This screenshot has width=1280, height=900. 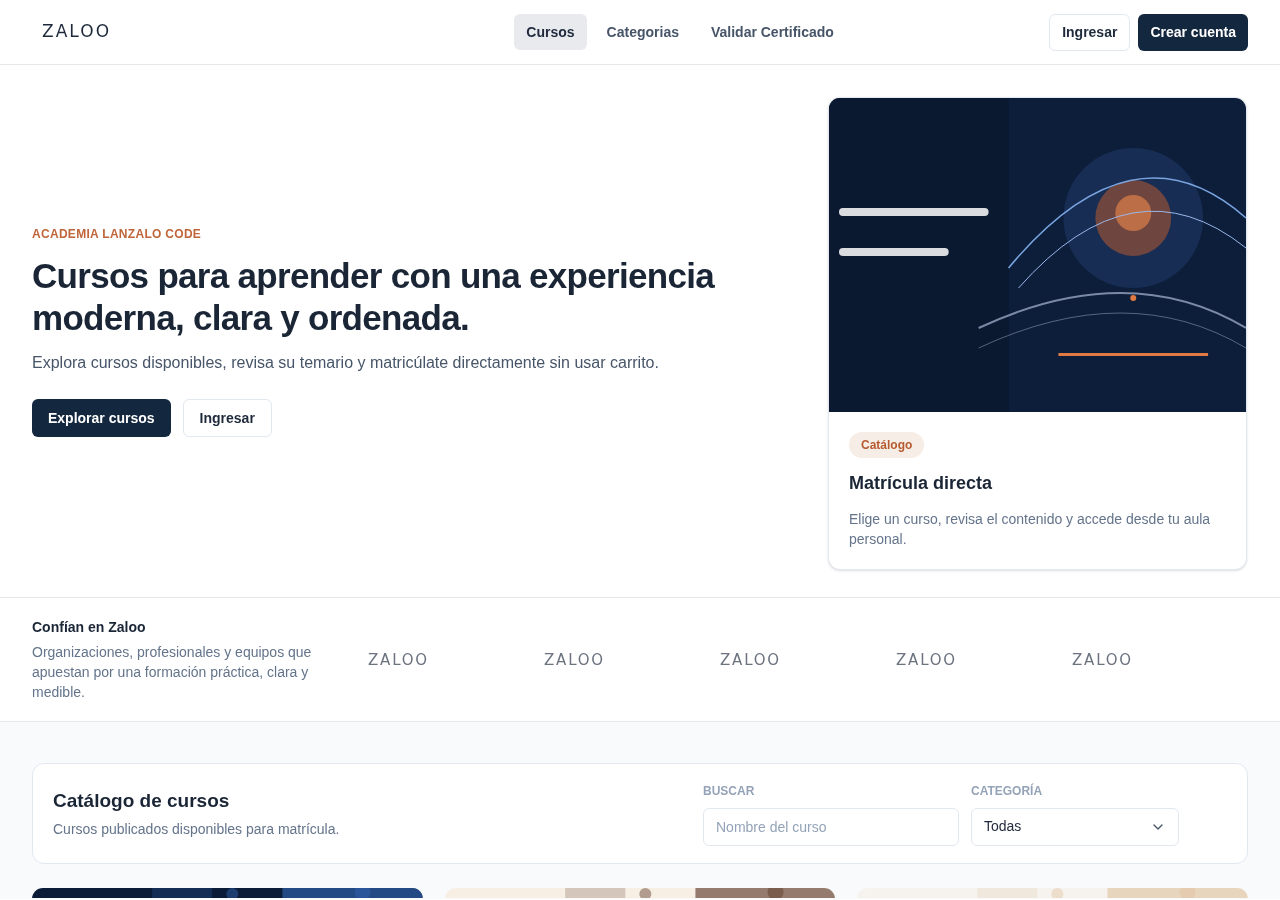 What do you see at coordinates (831, 826) in the screenshot?
I see `search-field: Nombre del curso` at bounding box center [831, 826].